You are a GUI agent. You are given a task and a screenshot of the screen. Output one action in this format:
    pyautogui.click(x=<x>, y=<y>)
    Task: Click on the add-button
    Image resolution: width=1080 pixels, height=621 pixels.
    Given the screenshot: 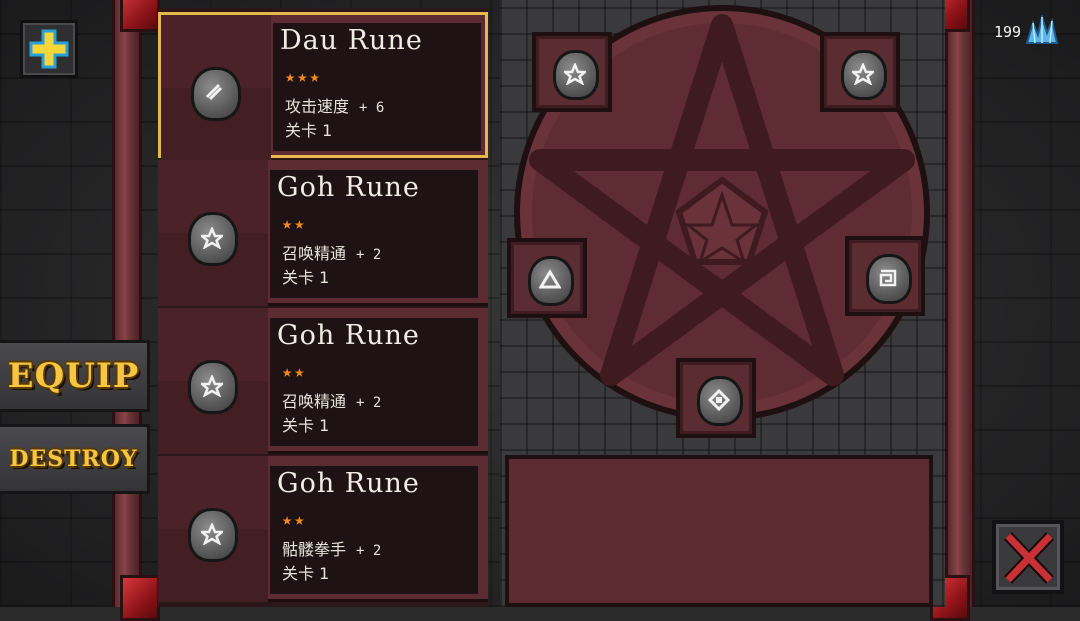 What is the action you would take?
    pyautogui.click(x=49, y=49)
    